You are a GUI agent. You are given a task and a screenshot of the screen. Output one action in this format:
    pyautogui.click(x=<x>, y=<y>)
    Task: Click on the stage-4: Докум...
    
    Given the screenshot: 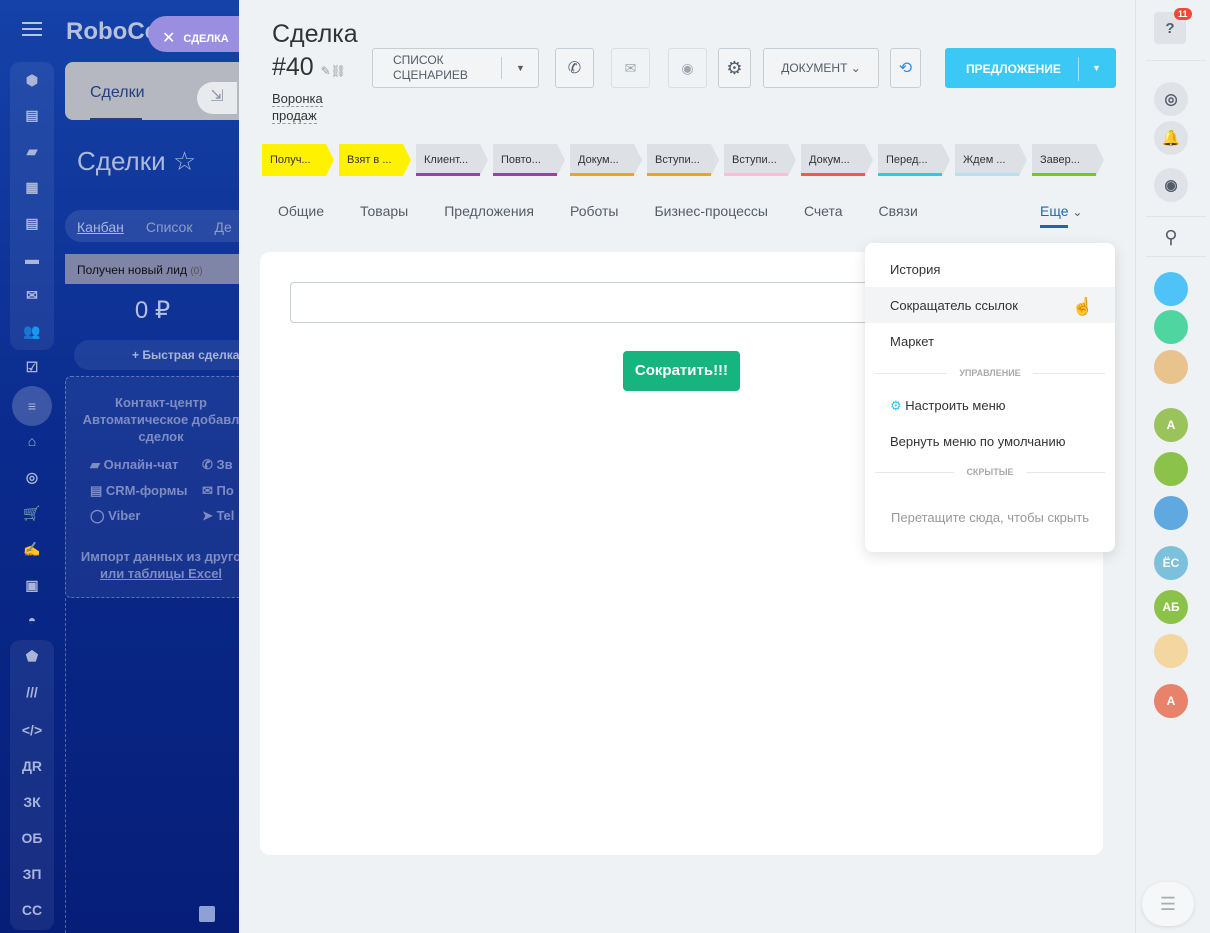 What is the action you would take?
    pyautogui.click(x=606, y=160)
    